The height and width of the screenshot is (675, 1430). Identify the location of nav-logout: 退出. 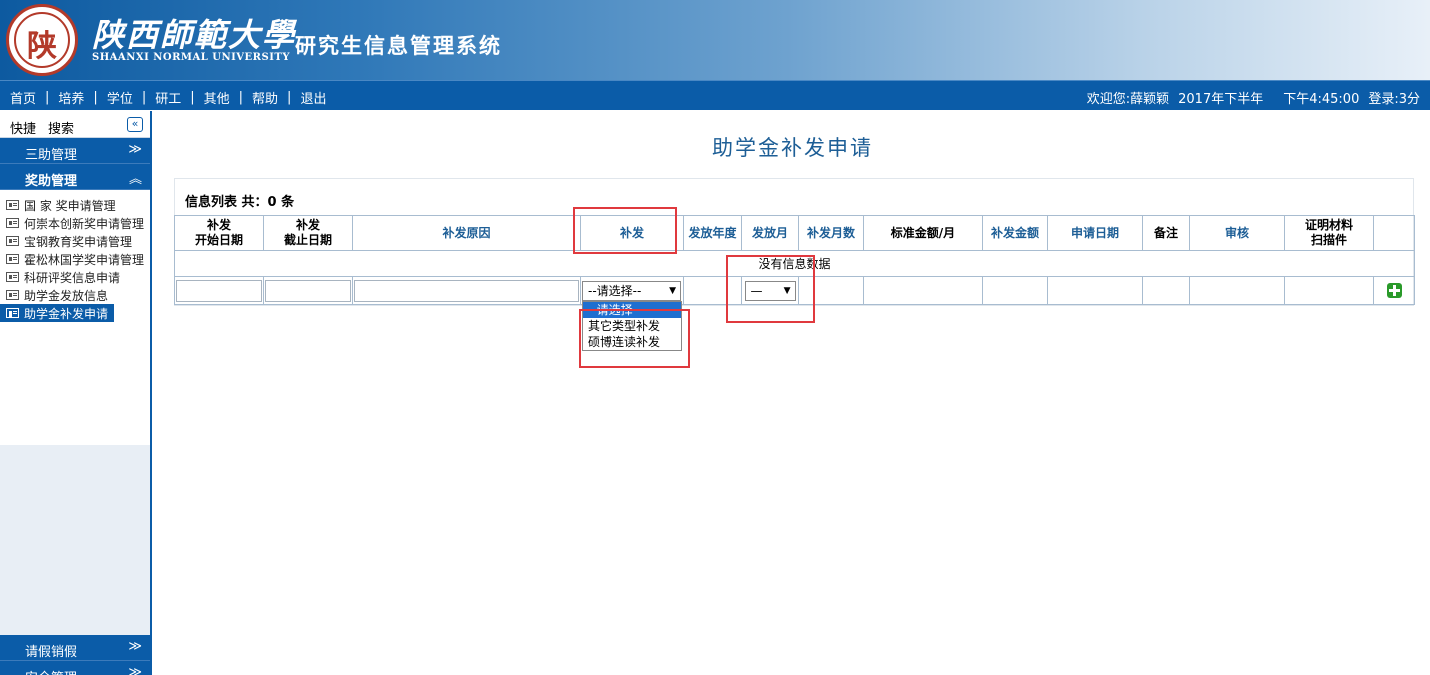
(313, 97).